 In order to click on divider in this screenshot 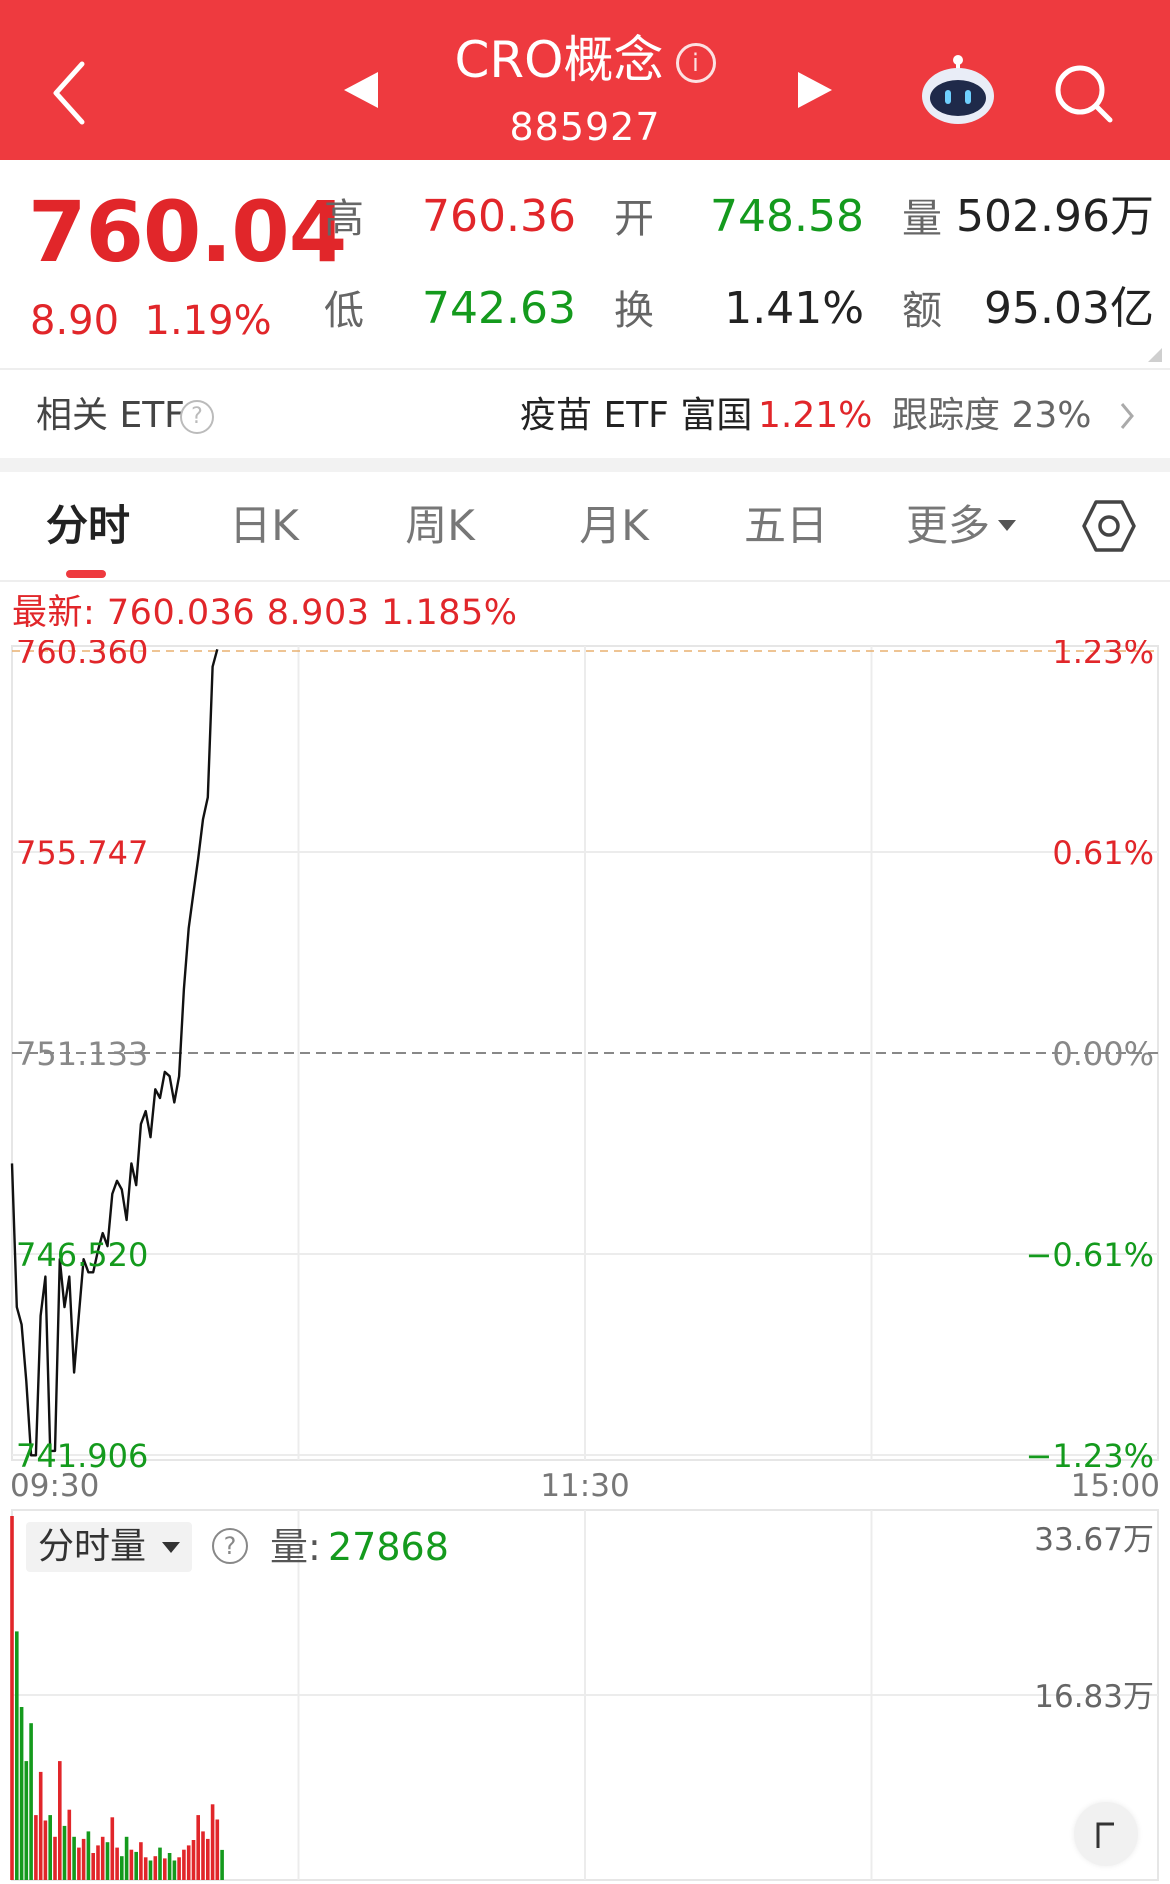, I will do `click(585, 369)`.